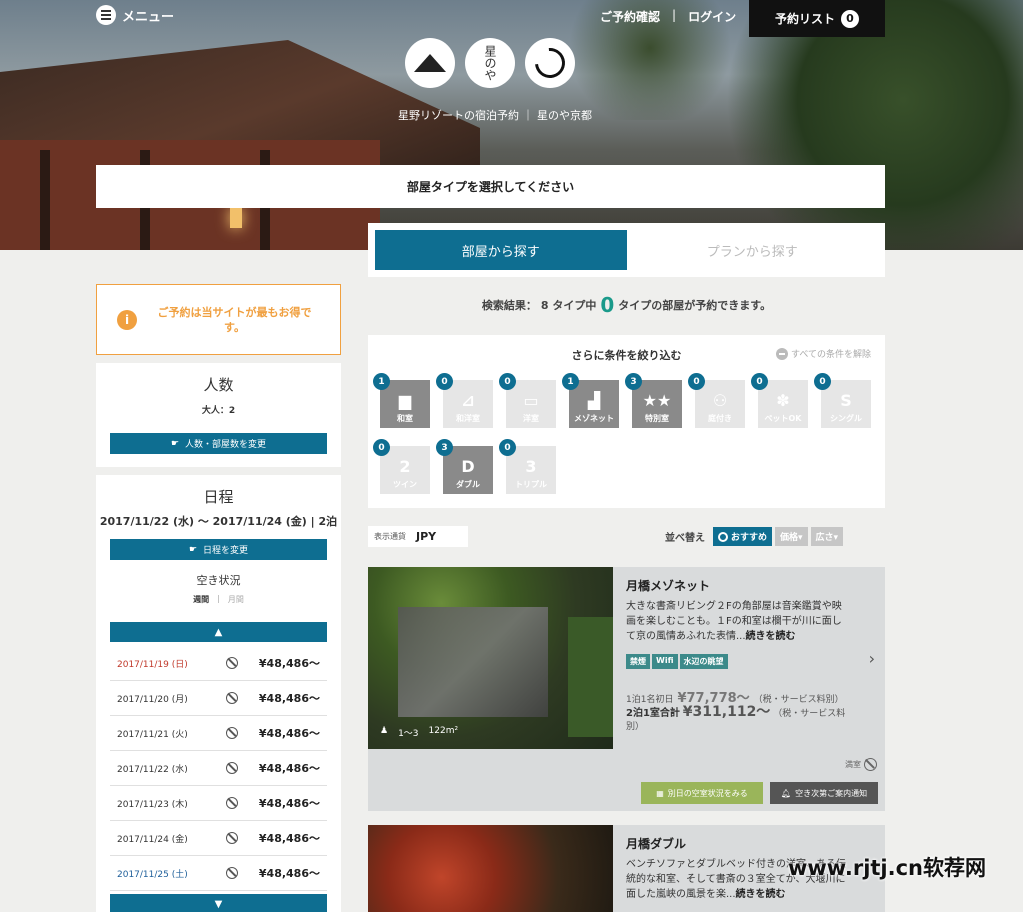 This screenshot has height=912, width=1023. Describe the element at coordinates (218, 903) in the screenshot. I see `calendar-down-button: ▼` at that location.